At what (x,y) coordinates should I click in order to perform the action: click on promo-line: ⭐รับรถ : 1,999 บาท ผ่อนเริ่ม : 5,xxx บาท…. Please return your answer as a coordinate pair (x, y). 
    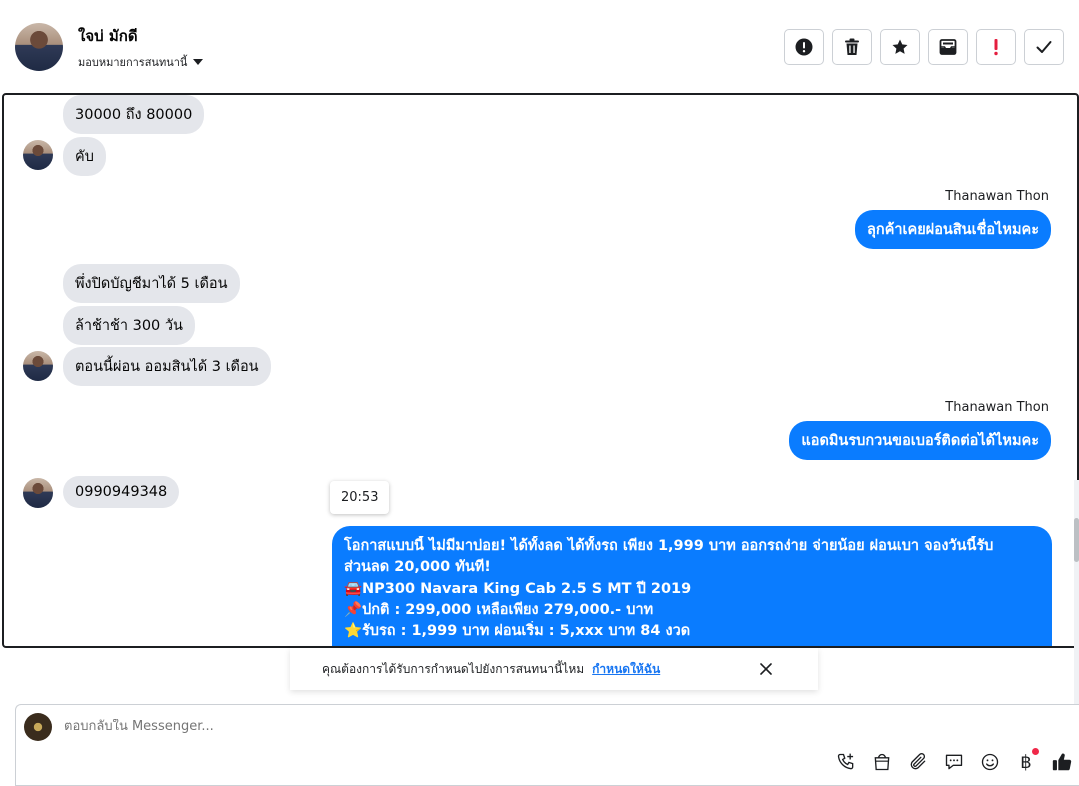
    Looking at the image, I should click on (692, 631).